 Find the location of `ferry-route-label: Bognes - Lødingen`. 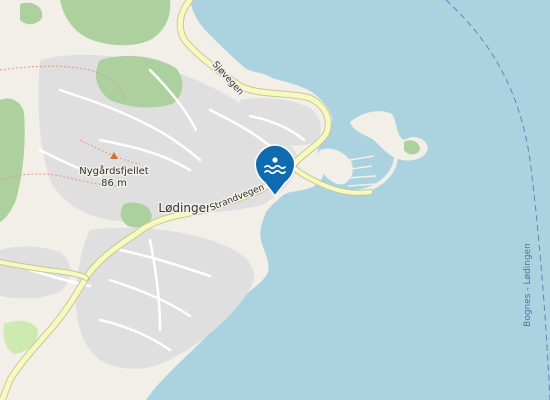

ferry-route-label: Bognes - Lødingen is located at coordinates (528, 285).